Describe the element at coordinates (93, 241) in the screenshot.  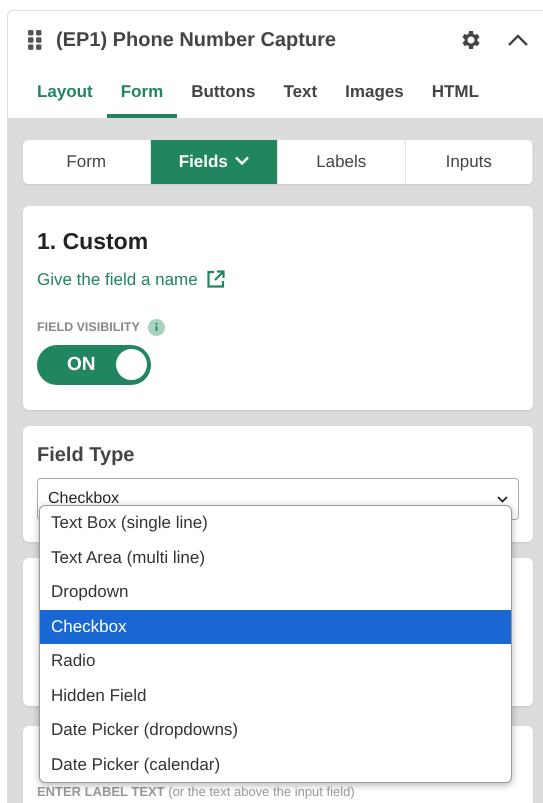
I see `card-heading: 1. Custom` at that location.